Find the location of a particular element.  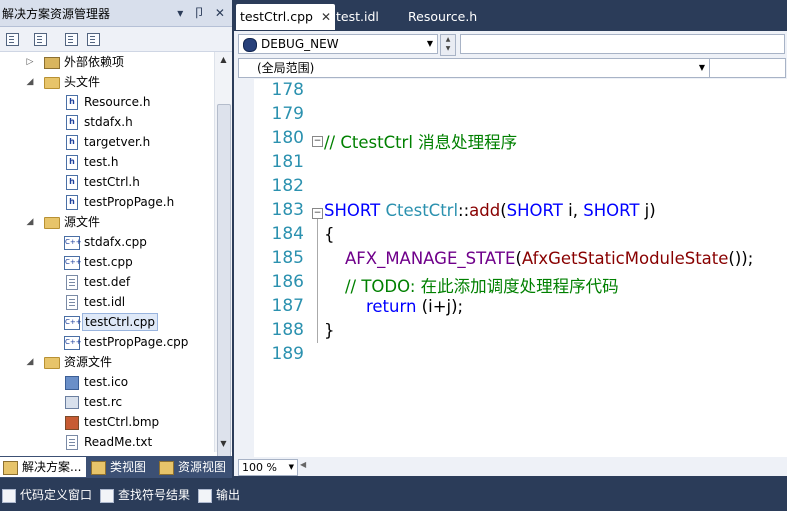

bottom-tool-window-tabs: 代码定义窗口 查找符号结果 输出 is located at coordinates (393, 494).